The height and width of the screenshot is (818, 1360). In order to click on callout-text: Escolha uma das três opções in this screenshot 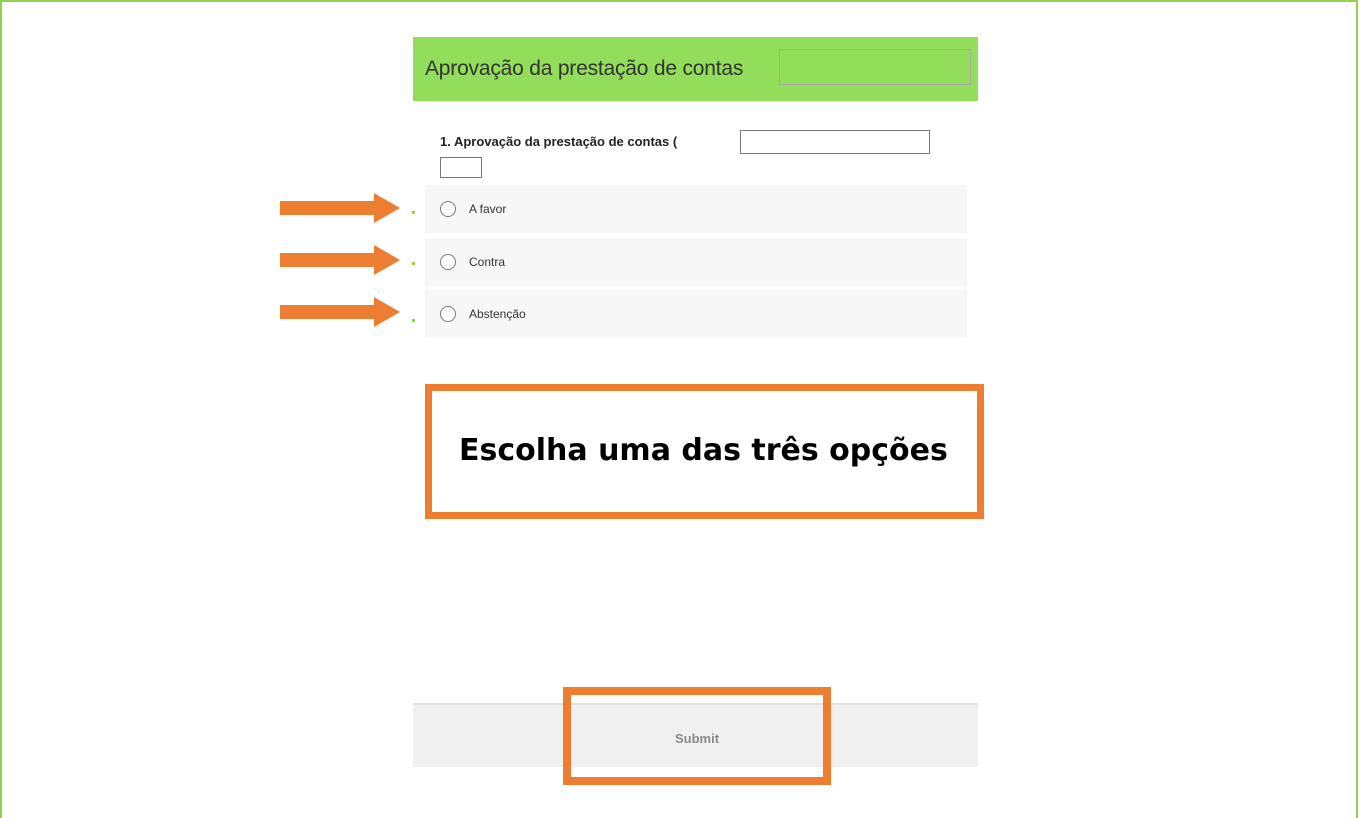, I will do `click(703, 450)`.